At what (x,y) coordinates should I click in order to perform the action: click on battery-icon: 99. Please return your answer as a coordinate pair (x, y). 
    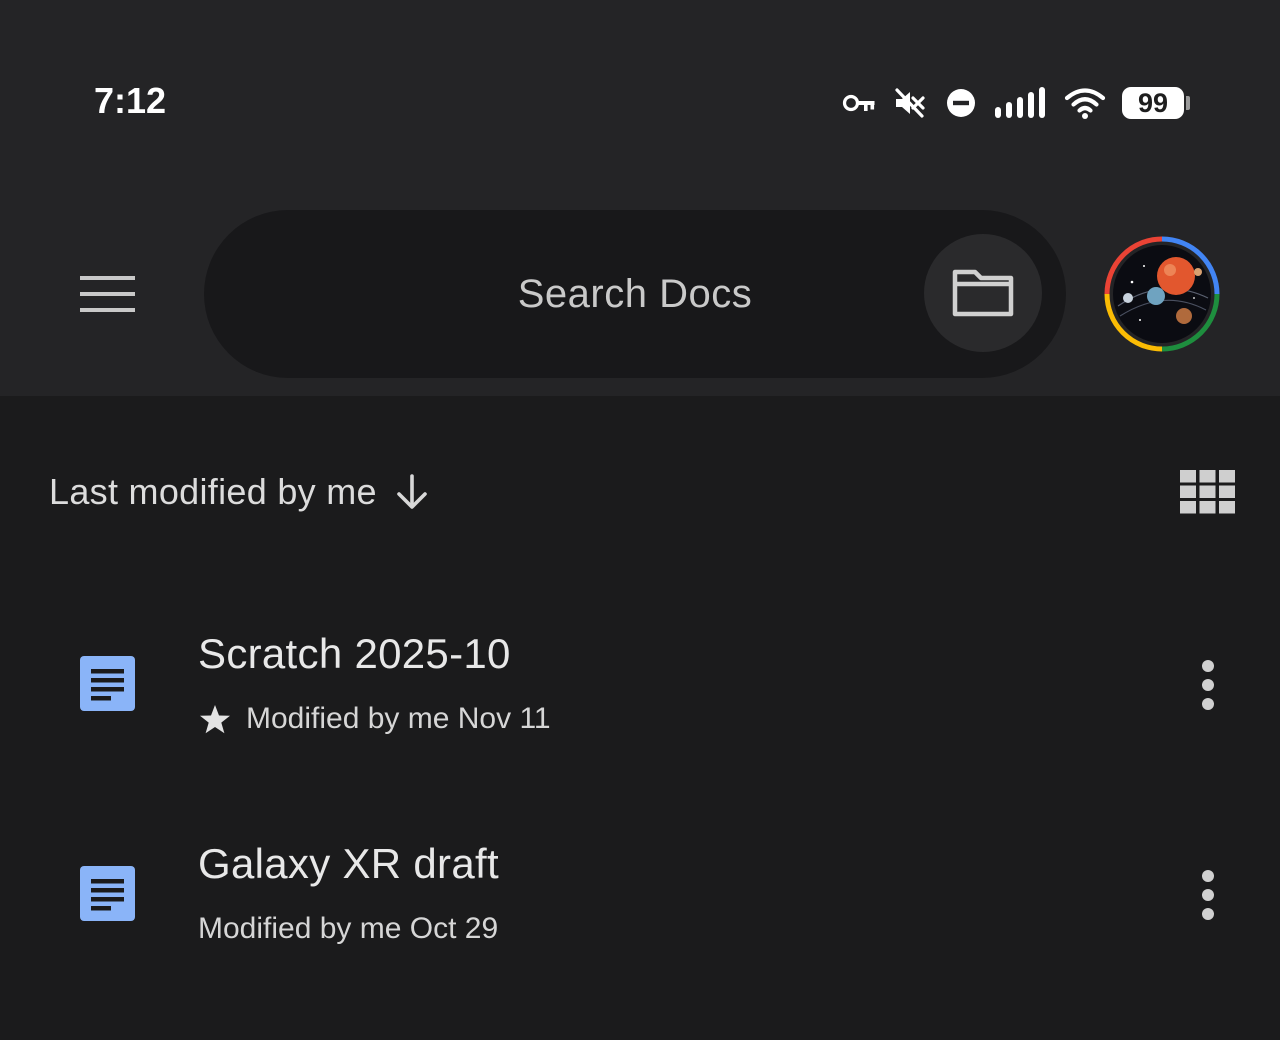
    Looking at the image, I should click on (1153, 103).